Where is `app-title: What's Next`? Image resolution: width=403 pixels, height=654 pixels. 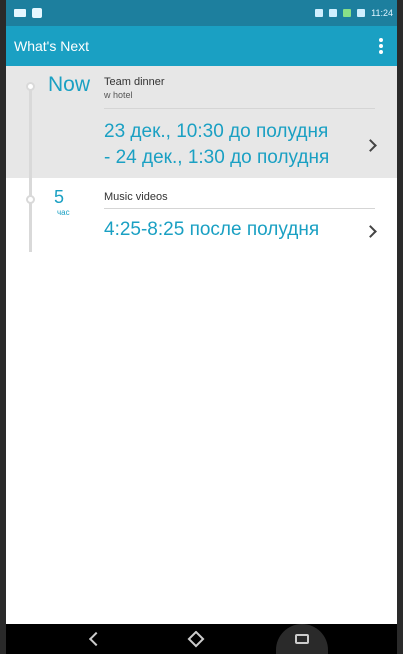
app-title: What's Next is located at coordinates (52, 46).